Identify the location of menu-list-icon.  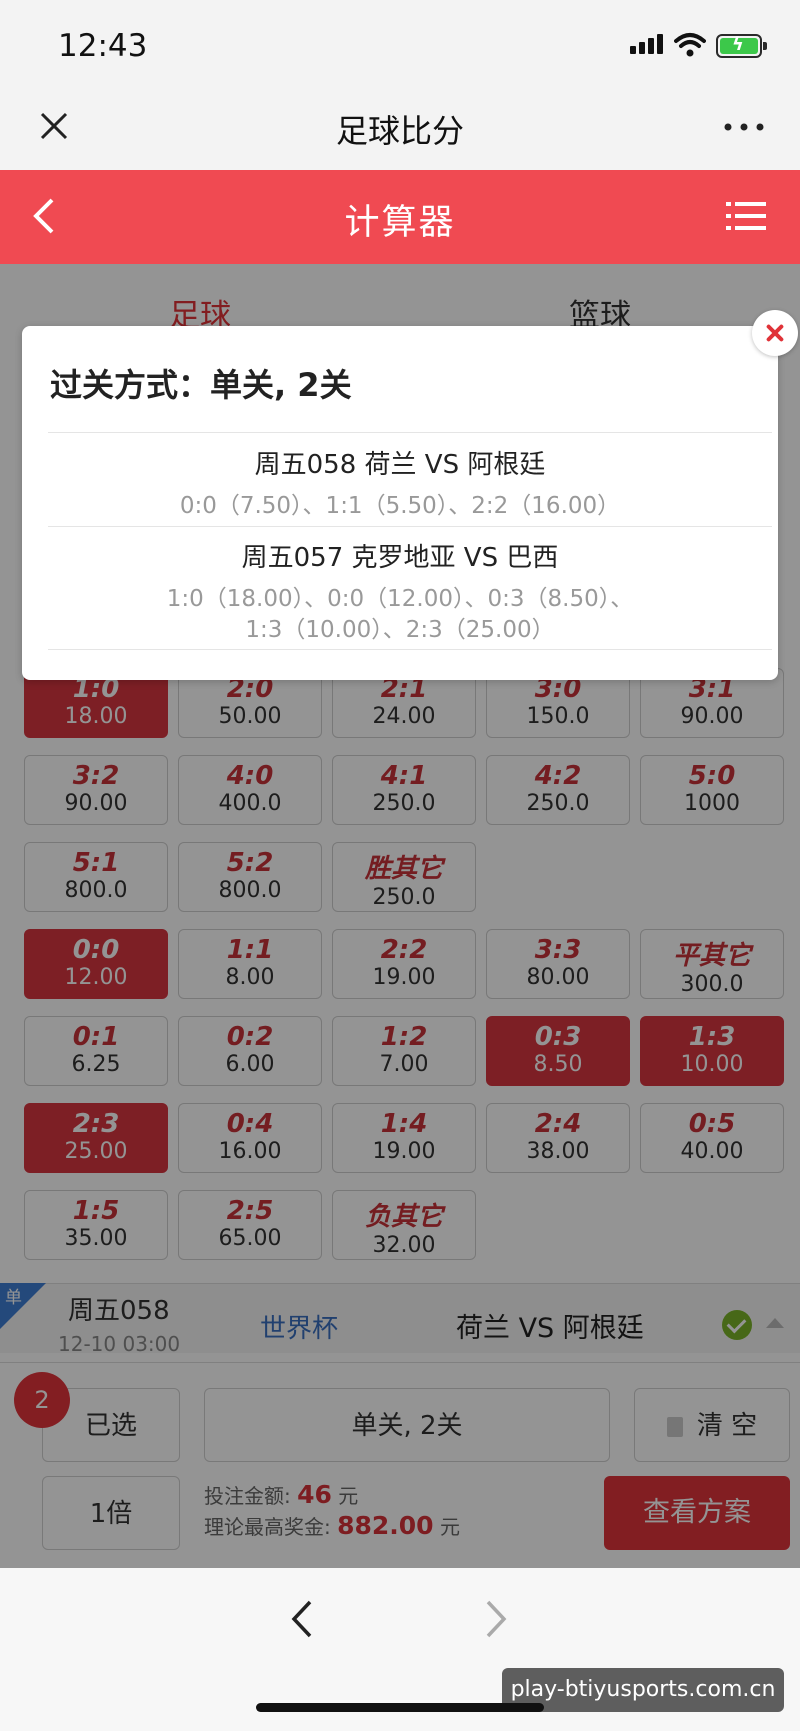
(746, 216).